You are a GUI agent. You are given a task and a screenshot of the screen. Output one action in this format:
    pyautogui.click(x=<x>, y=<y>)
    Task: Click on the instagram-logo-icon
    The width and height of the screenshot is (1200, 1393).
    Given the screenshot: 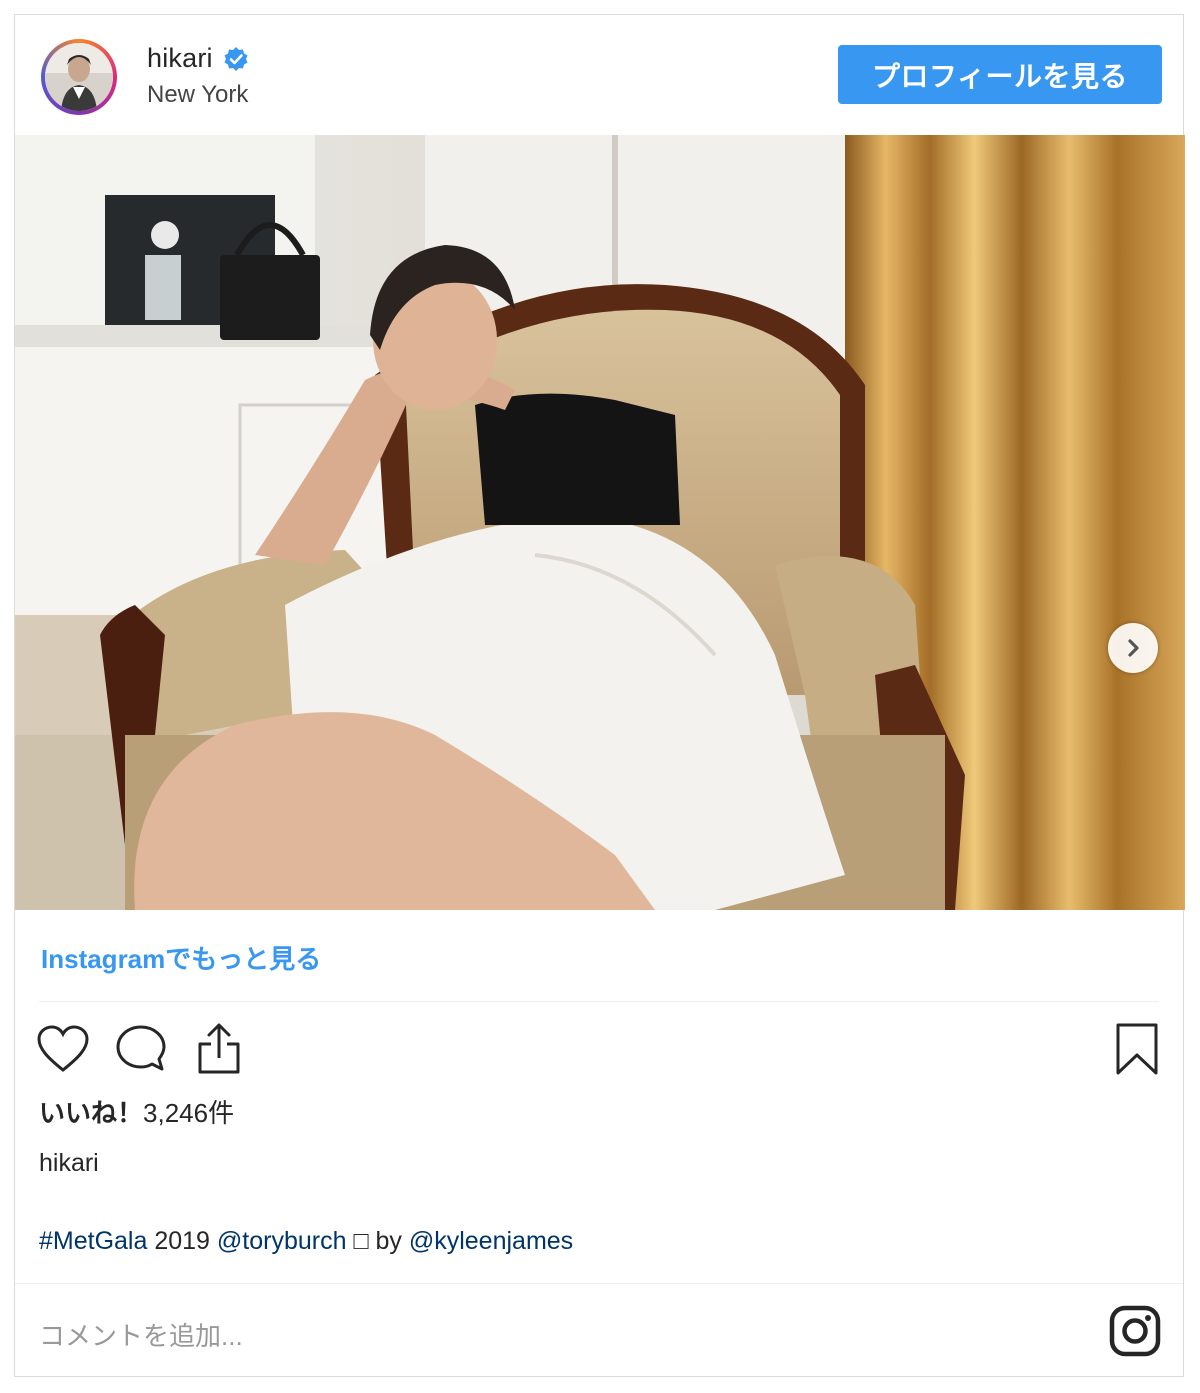 What is the action you would take?
    pyautogui.click(x=1135, y=1331)
    